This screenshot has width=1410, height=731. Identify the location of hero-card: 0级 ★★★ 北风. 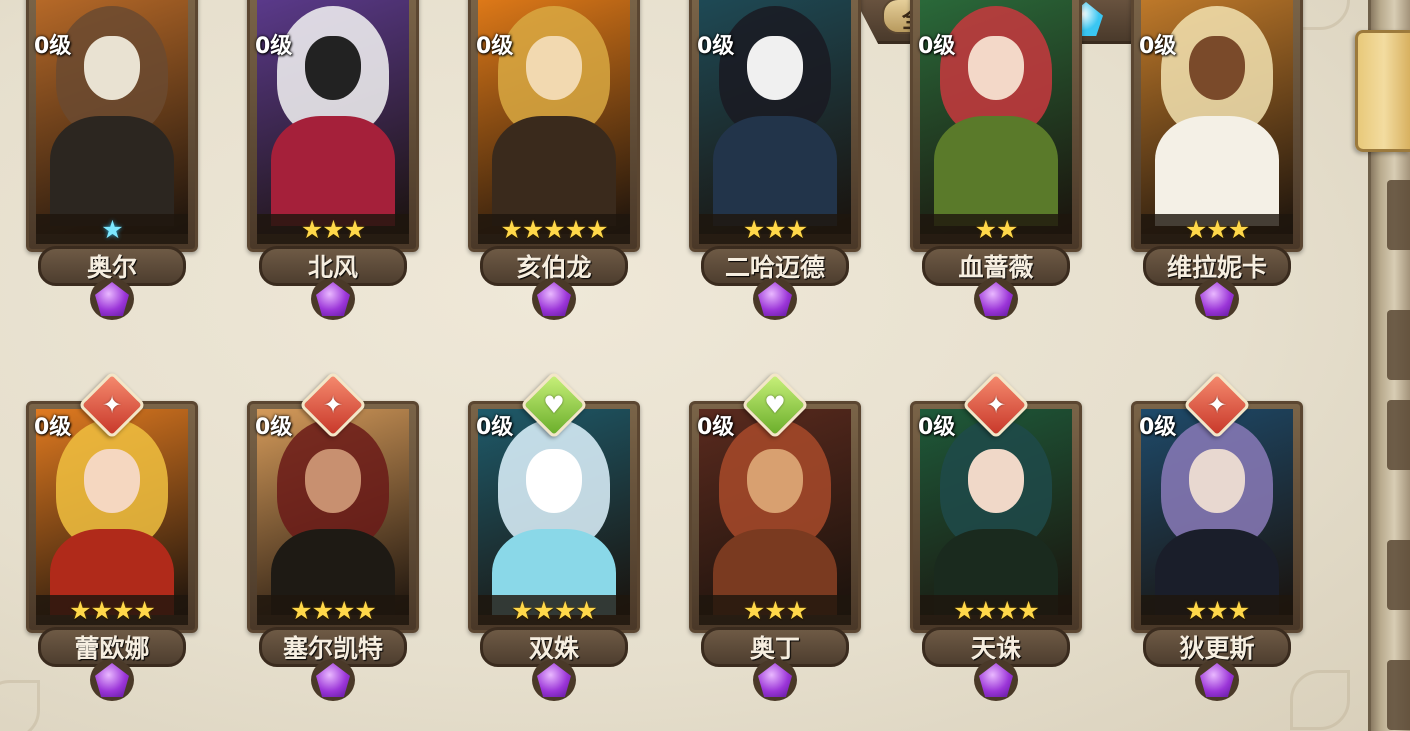
(333, 162).